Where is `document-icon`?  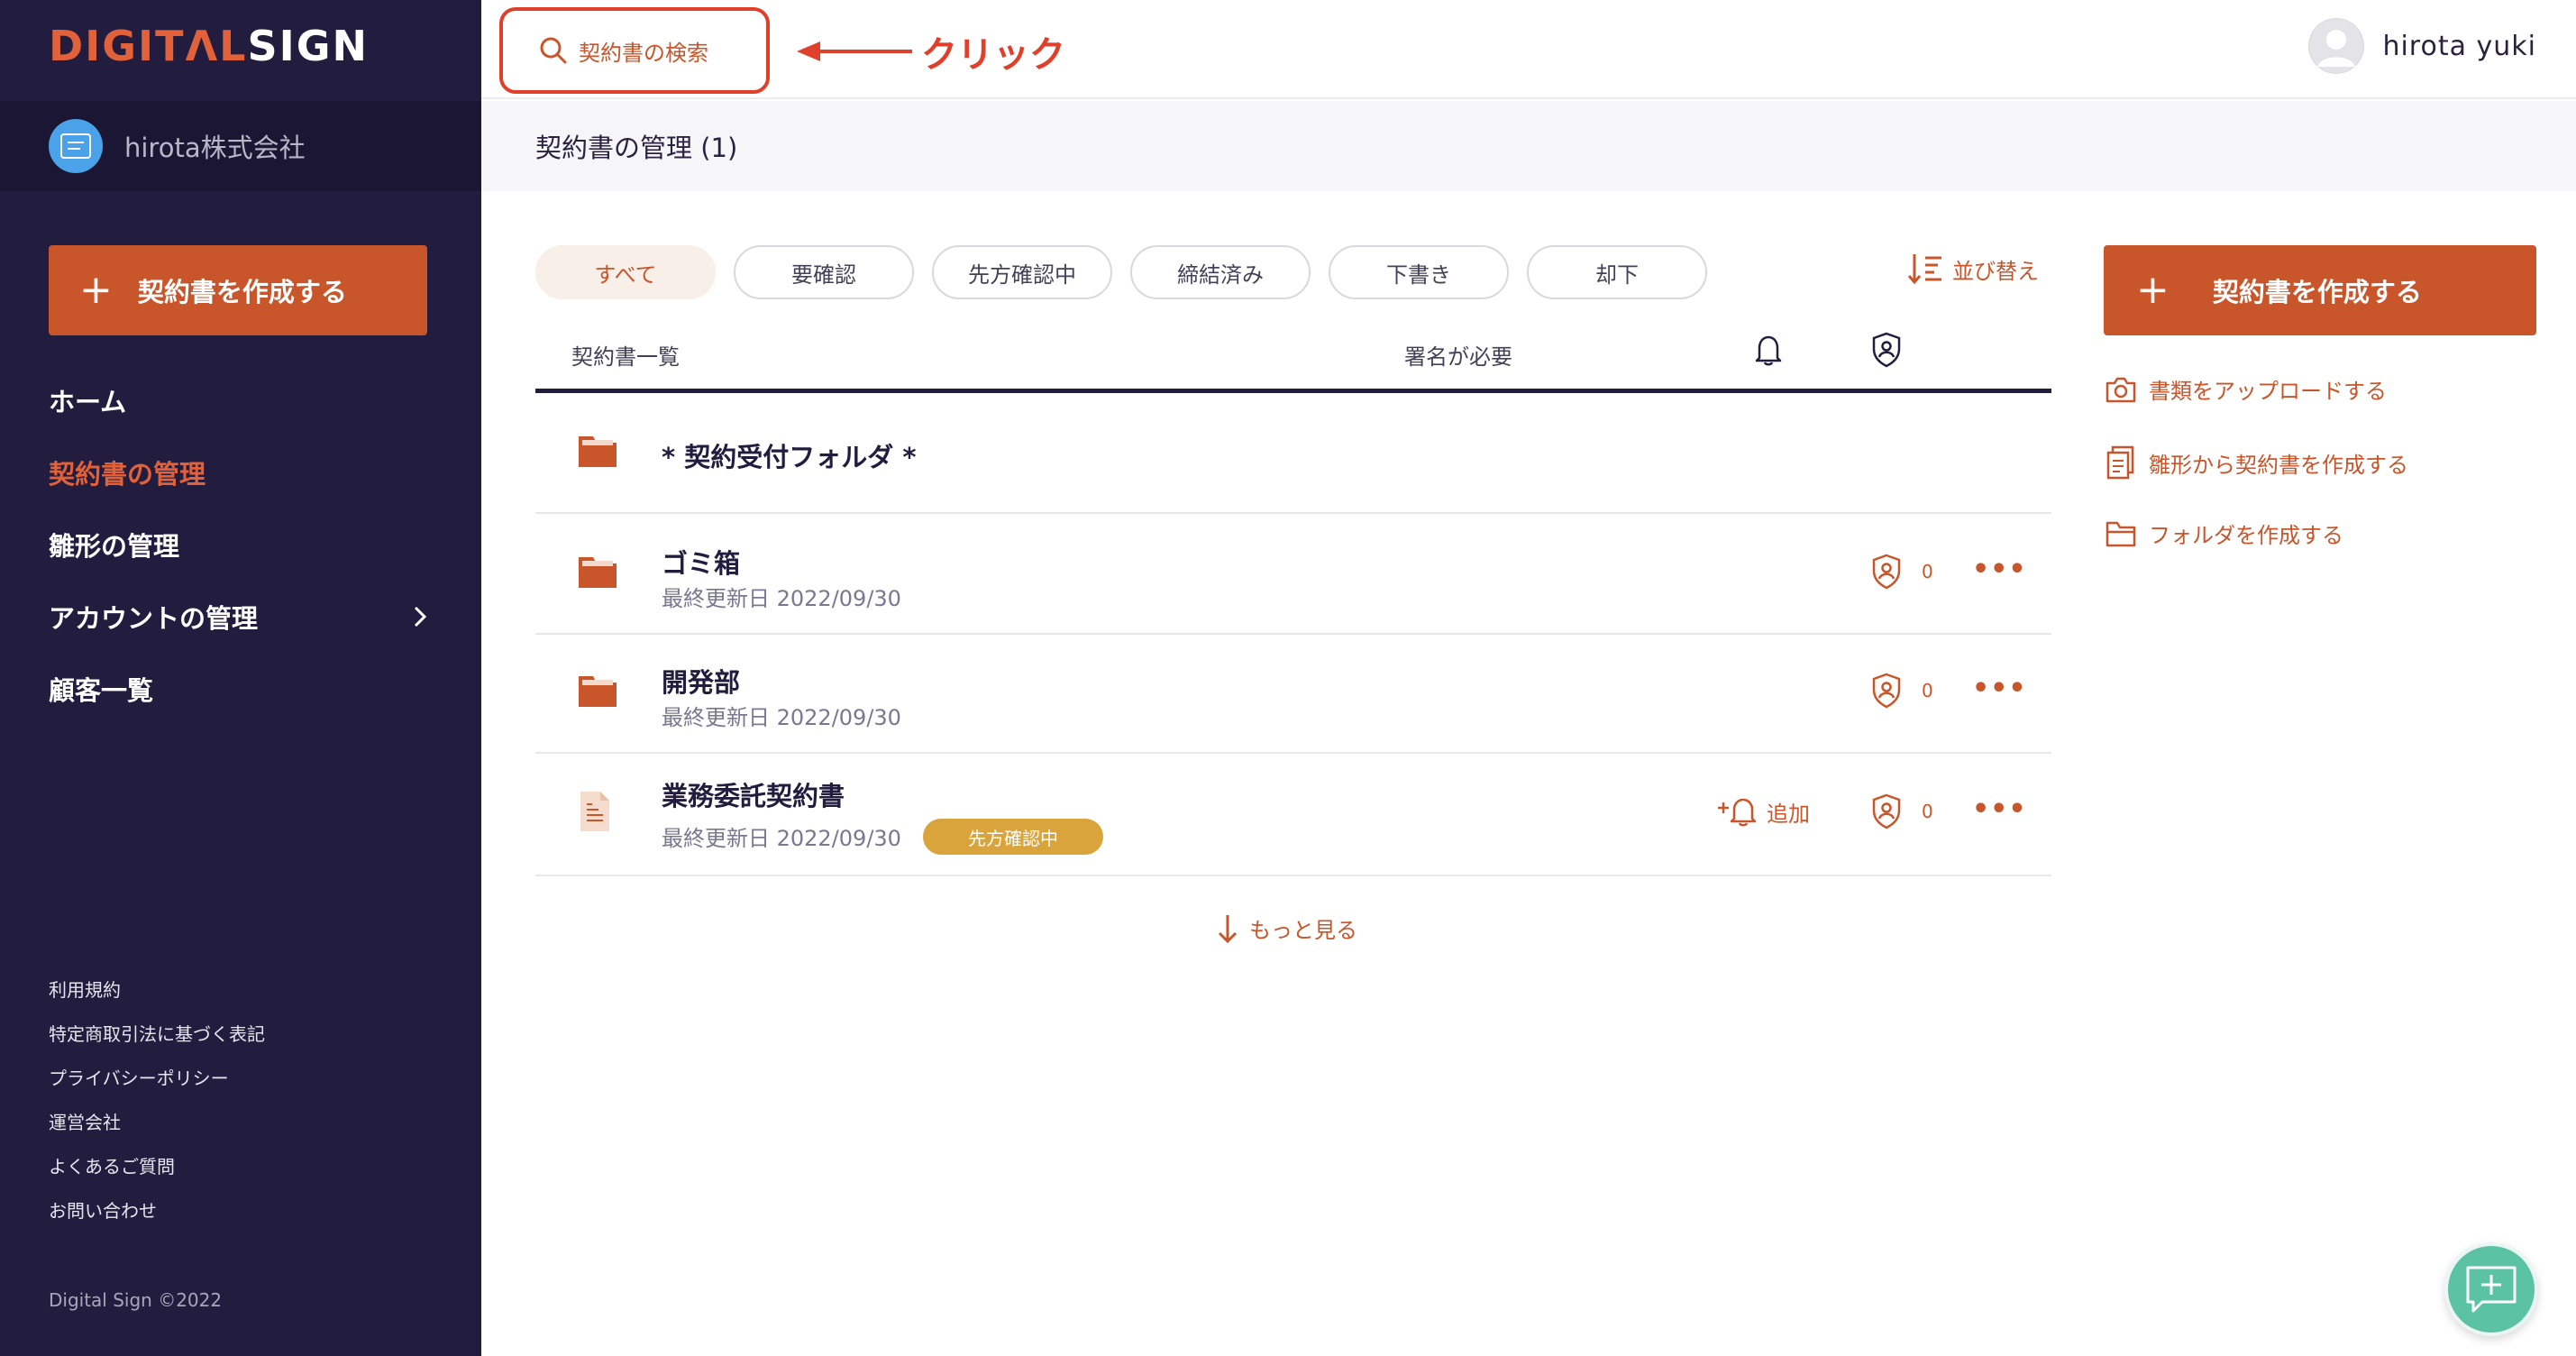 document-icon is located at coordinates (594, 812).